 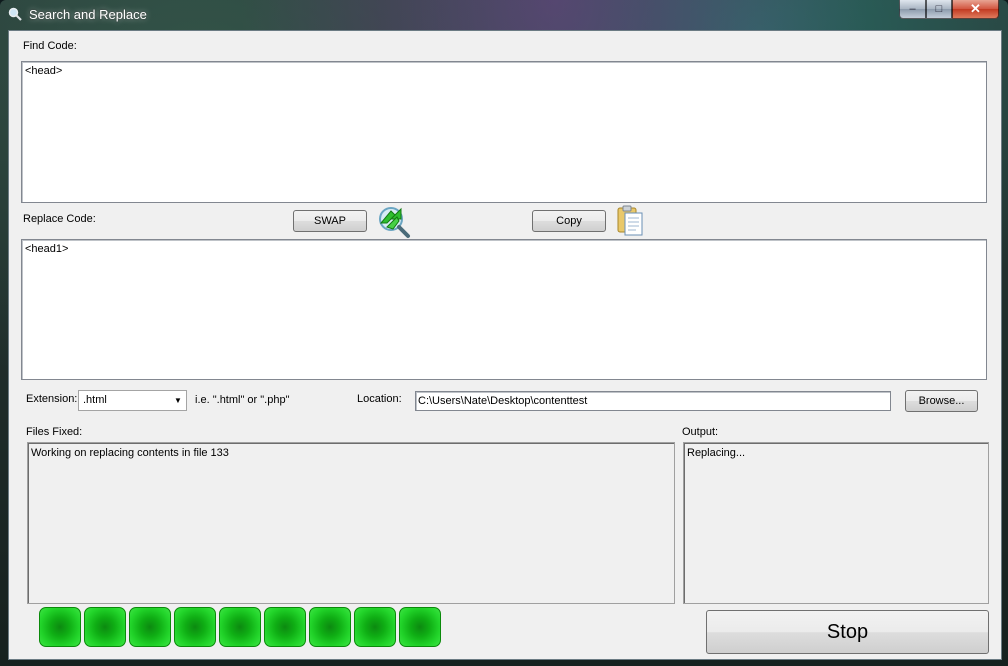 What do you see at coordinates (330, 221) in the screenshot?
I see `swap-button: SWAP` at bounding box center [330, 221].